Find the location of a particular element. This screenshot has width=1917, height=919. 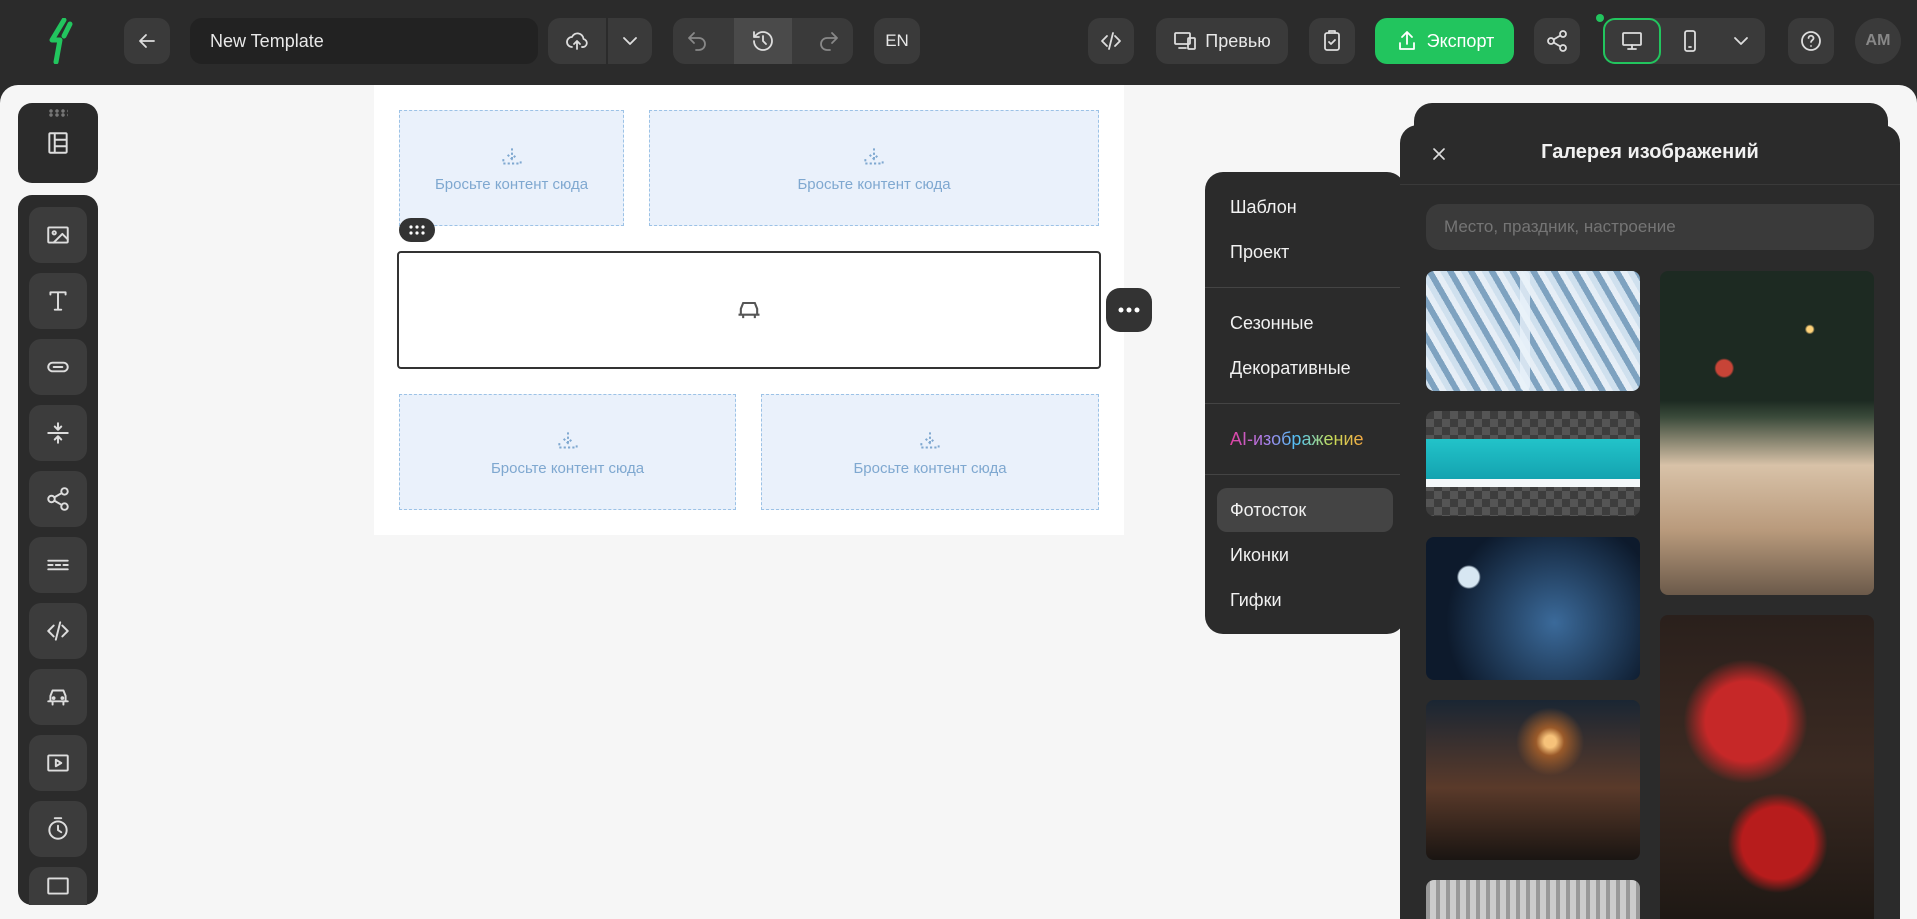

timer-block-button is located at coordinates (58, 829).